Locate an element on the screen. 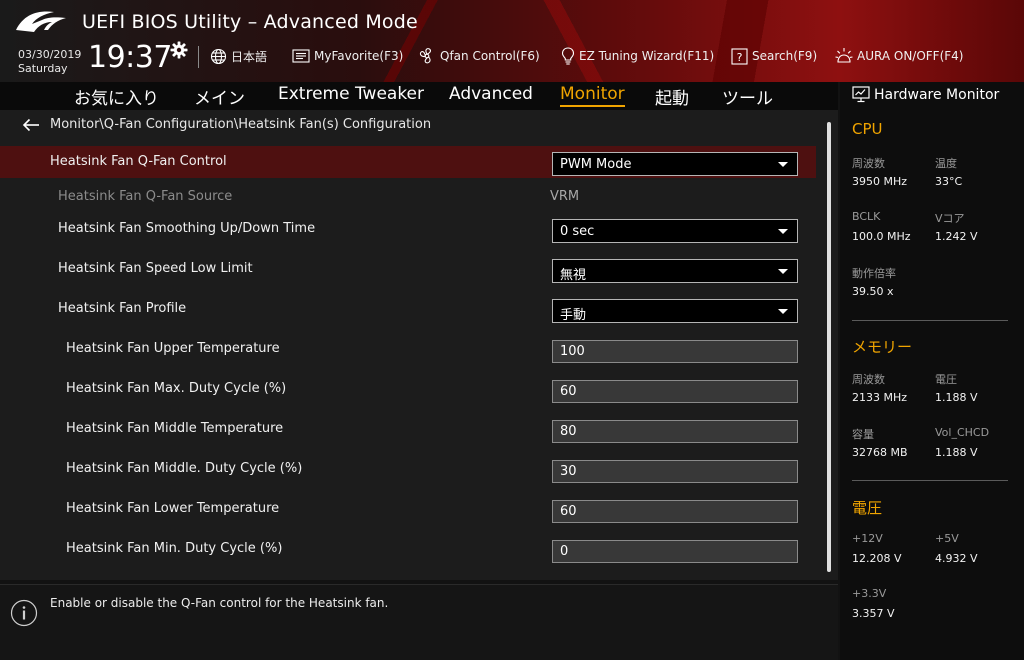 The height and width of the screenshot is (660, 1024). select-value: 無視 is located at coordinates (573, 275).